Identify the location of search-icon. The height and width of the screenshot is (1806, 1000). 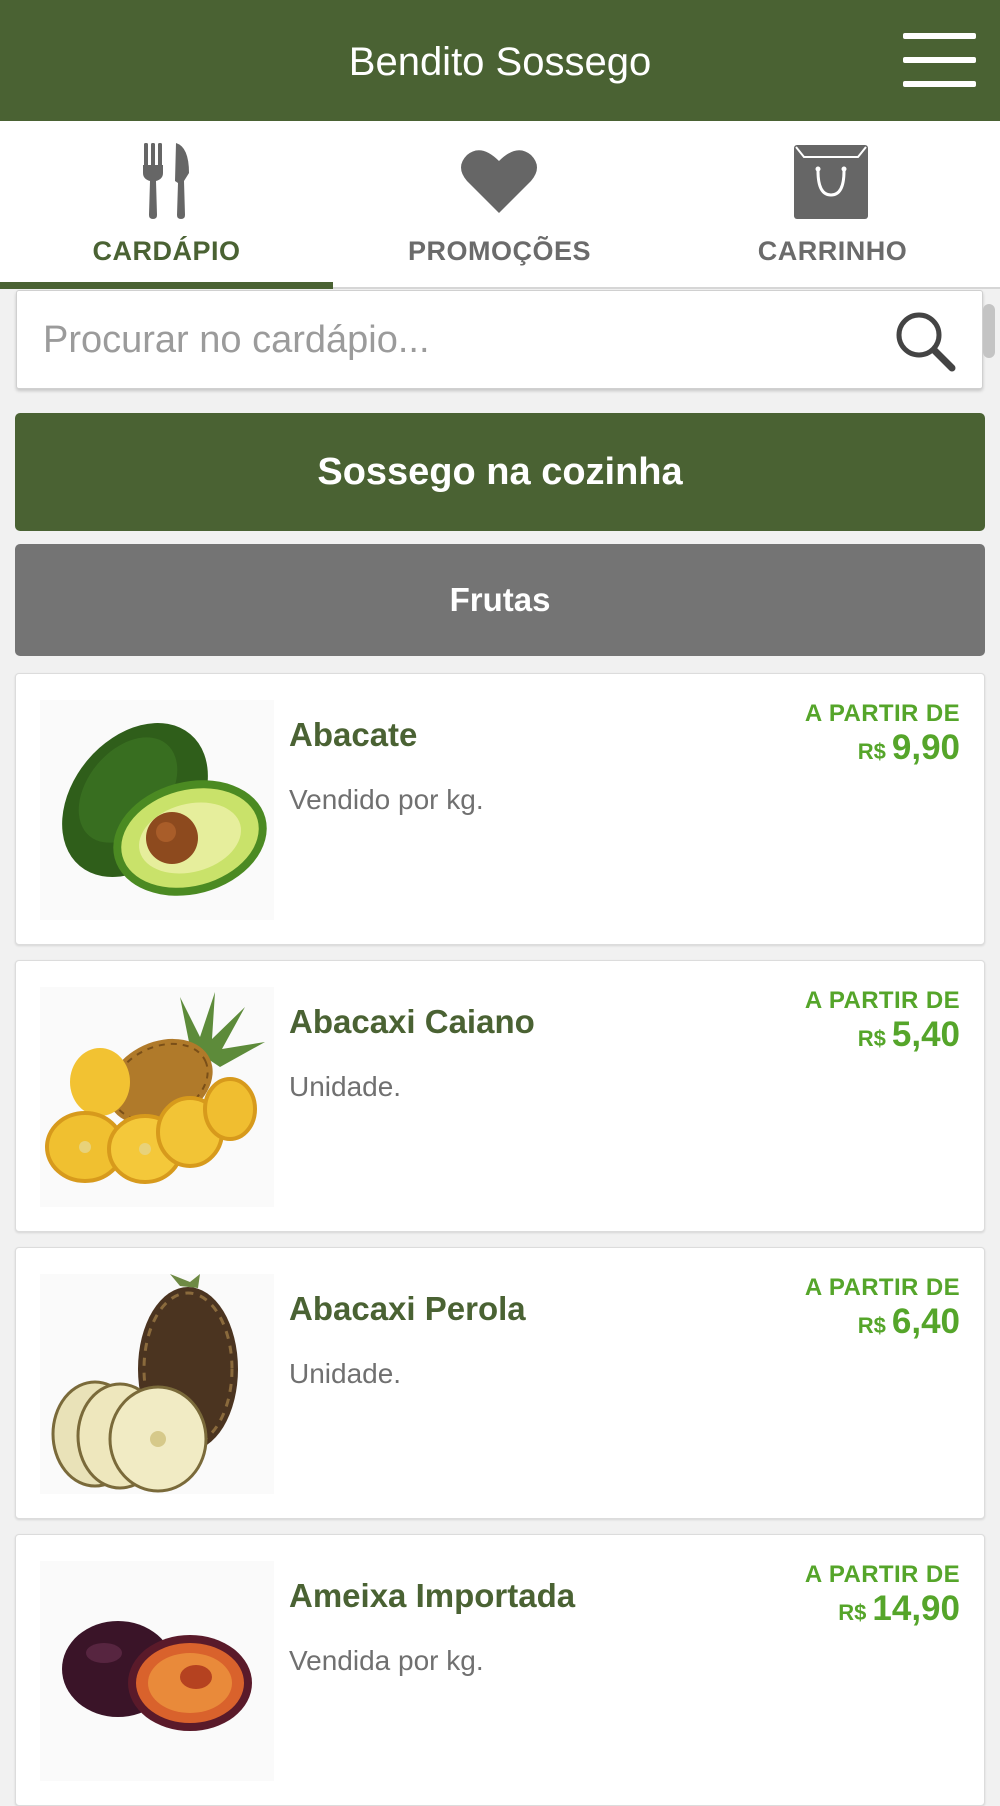
(925, 341).